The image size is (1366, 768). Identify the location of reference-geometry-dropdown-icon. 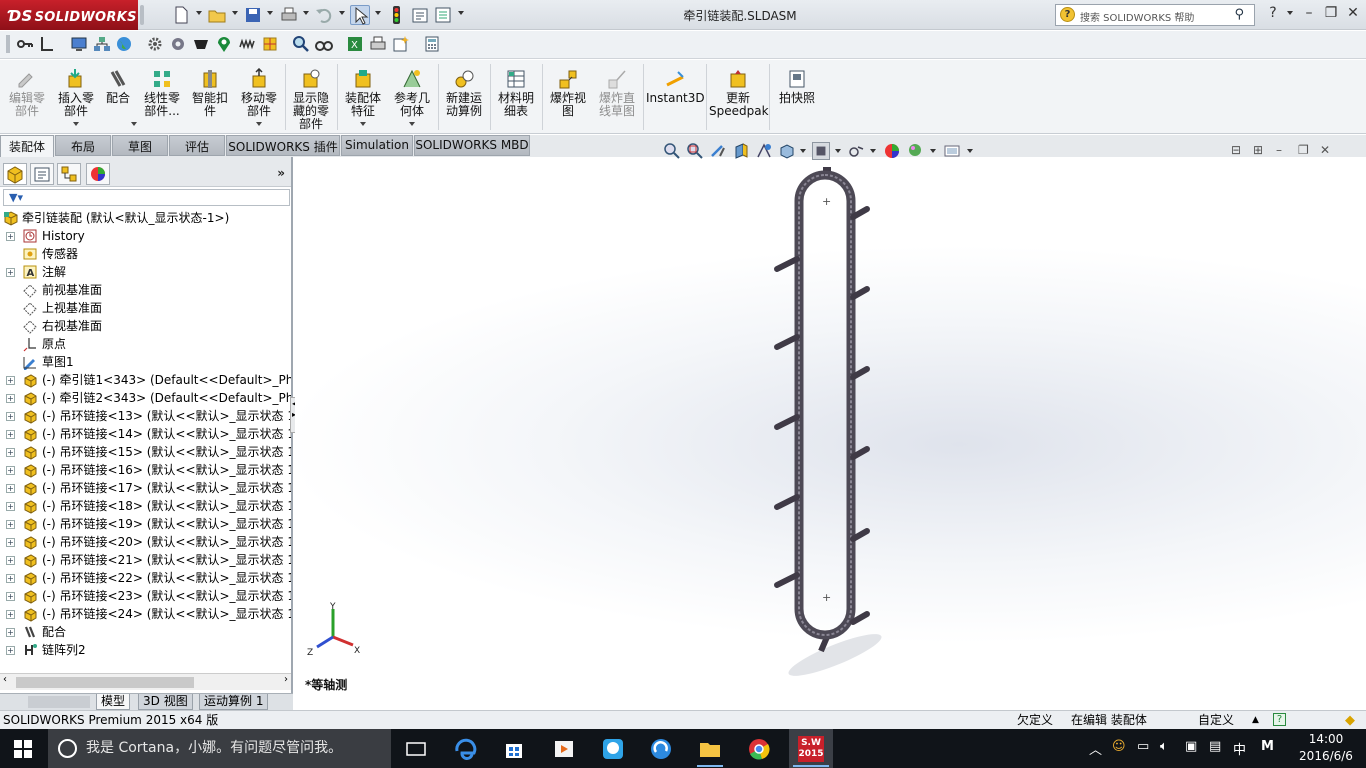
(412, 124).